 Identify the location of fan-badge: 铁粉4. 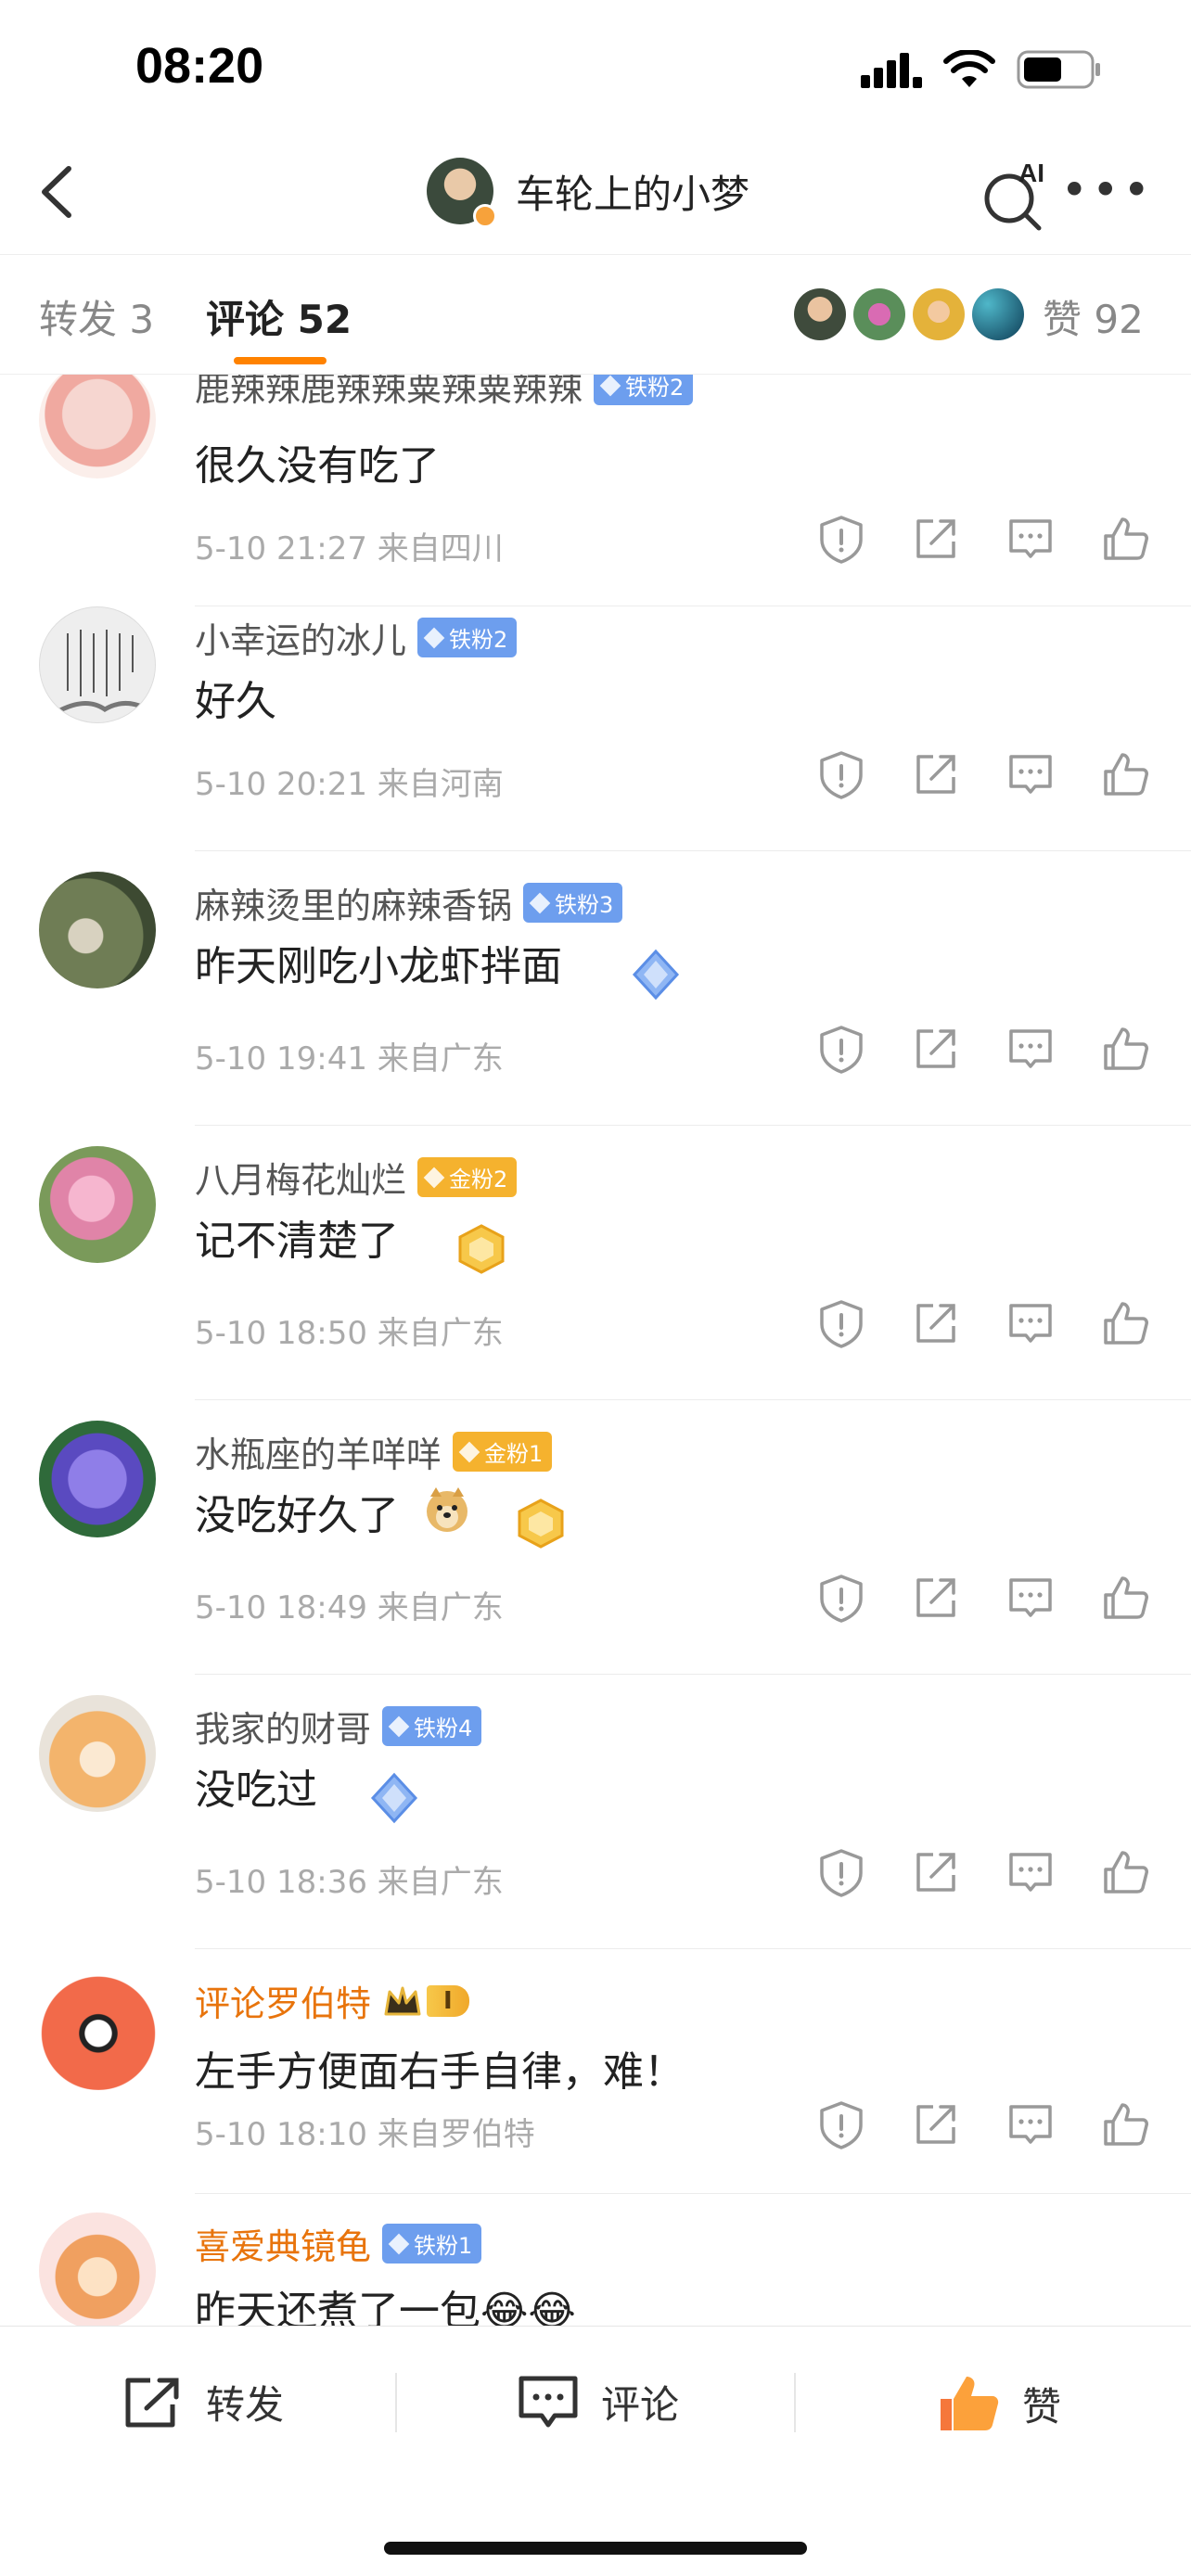
(432, 1726).